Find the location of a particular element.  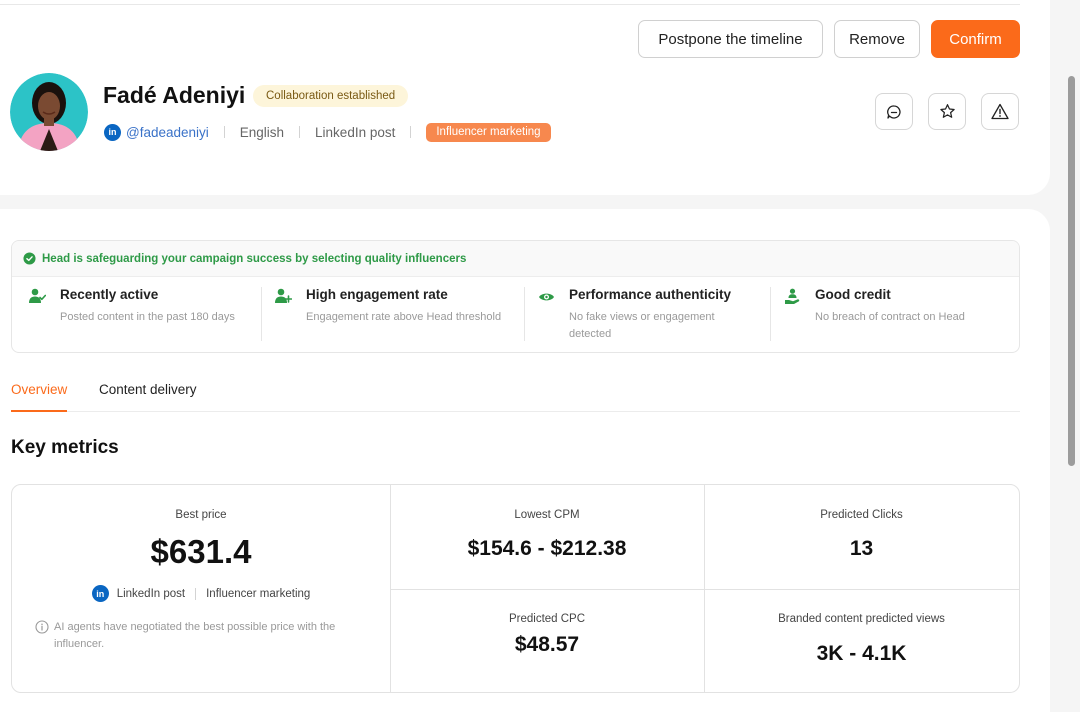

eye-icon is located at coordinates (546, 297).